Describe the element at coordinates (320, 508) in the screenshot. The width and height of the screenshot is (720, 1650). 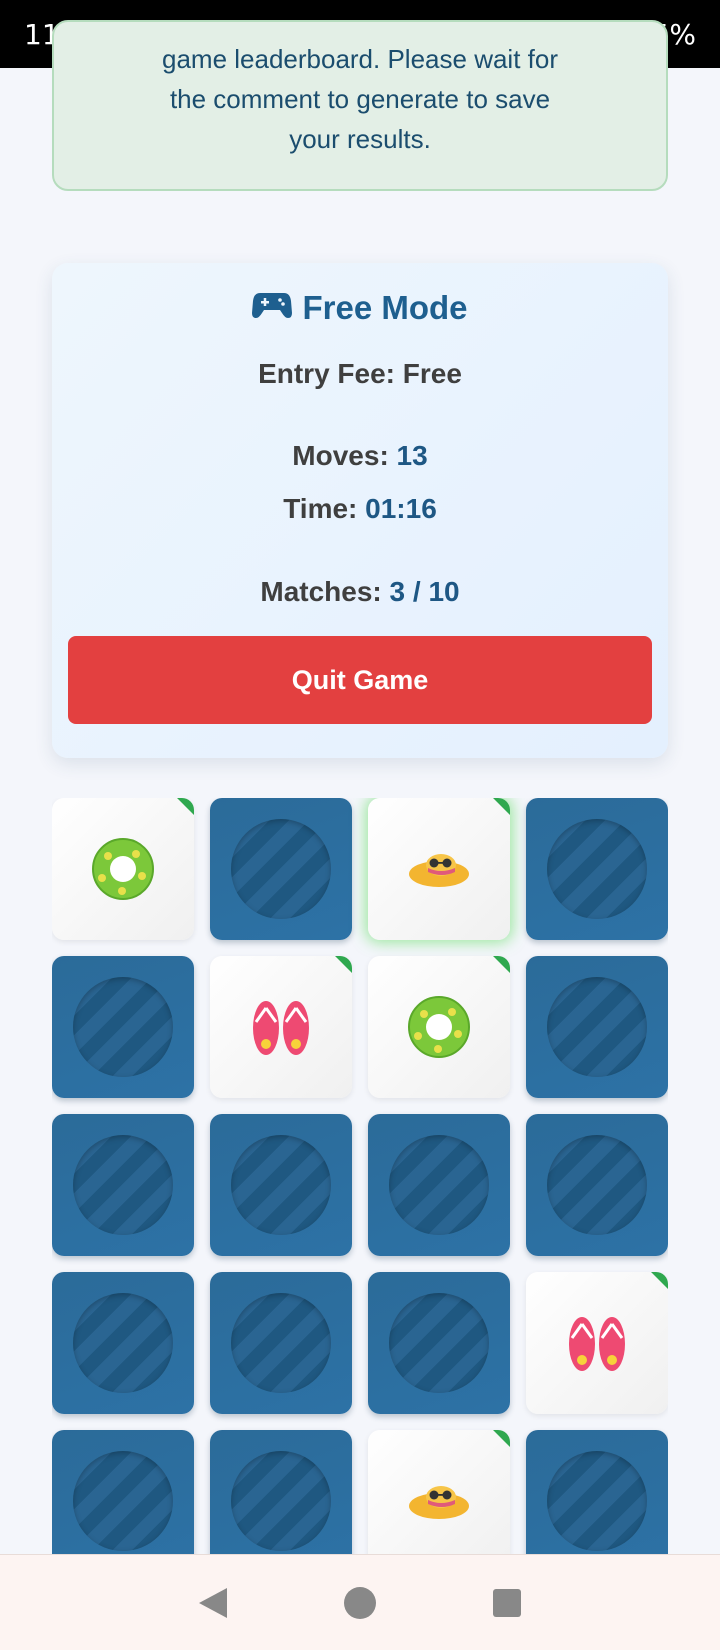
I see `time-label: Time:` at that location.